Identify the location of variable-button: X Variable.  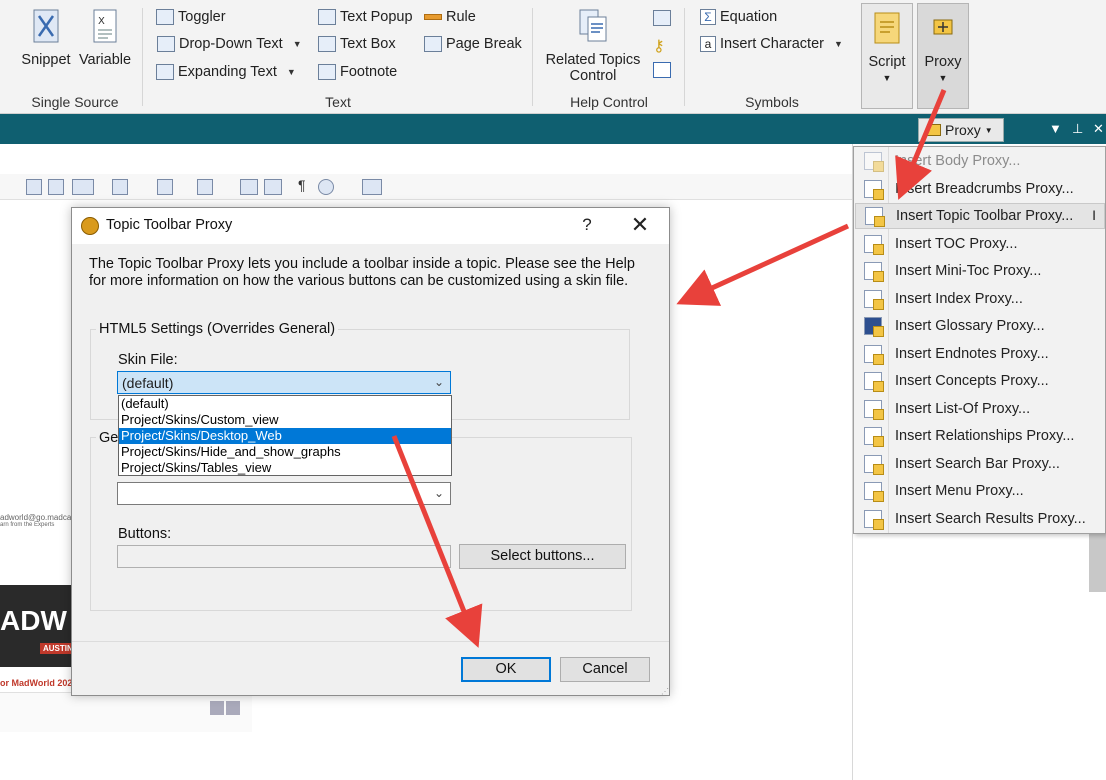
(105, 38).